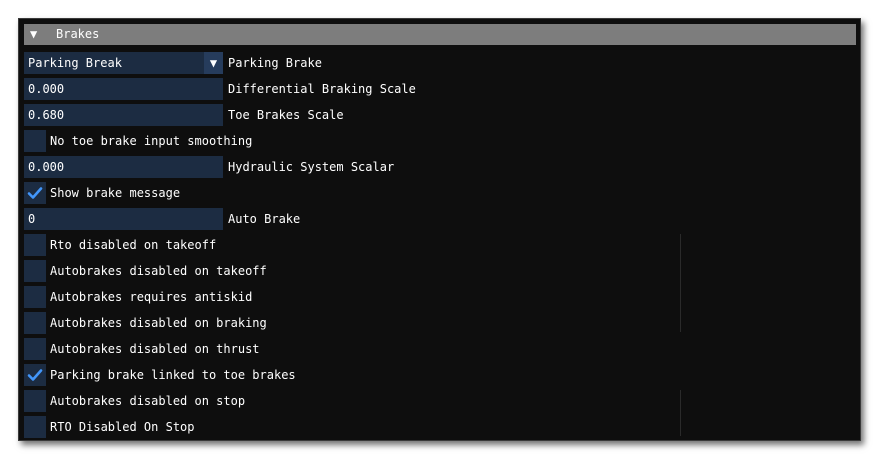 Image resolution: width=879 pixels, height=460 pixels. What do you see at coordinates (123, 63) in the screenshot?
I see `parking-brake-combo: Parking Break` at bounding box center [123, 63].